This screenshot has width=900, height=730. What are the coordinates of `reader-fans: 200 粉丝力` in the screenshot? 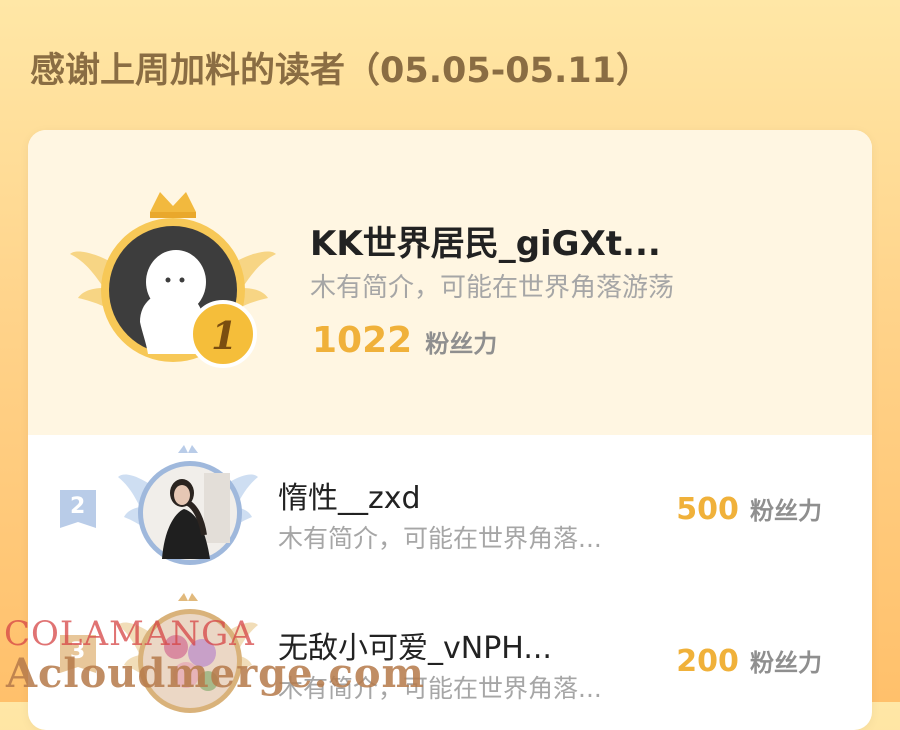 It's located at (749, 661).